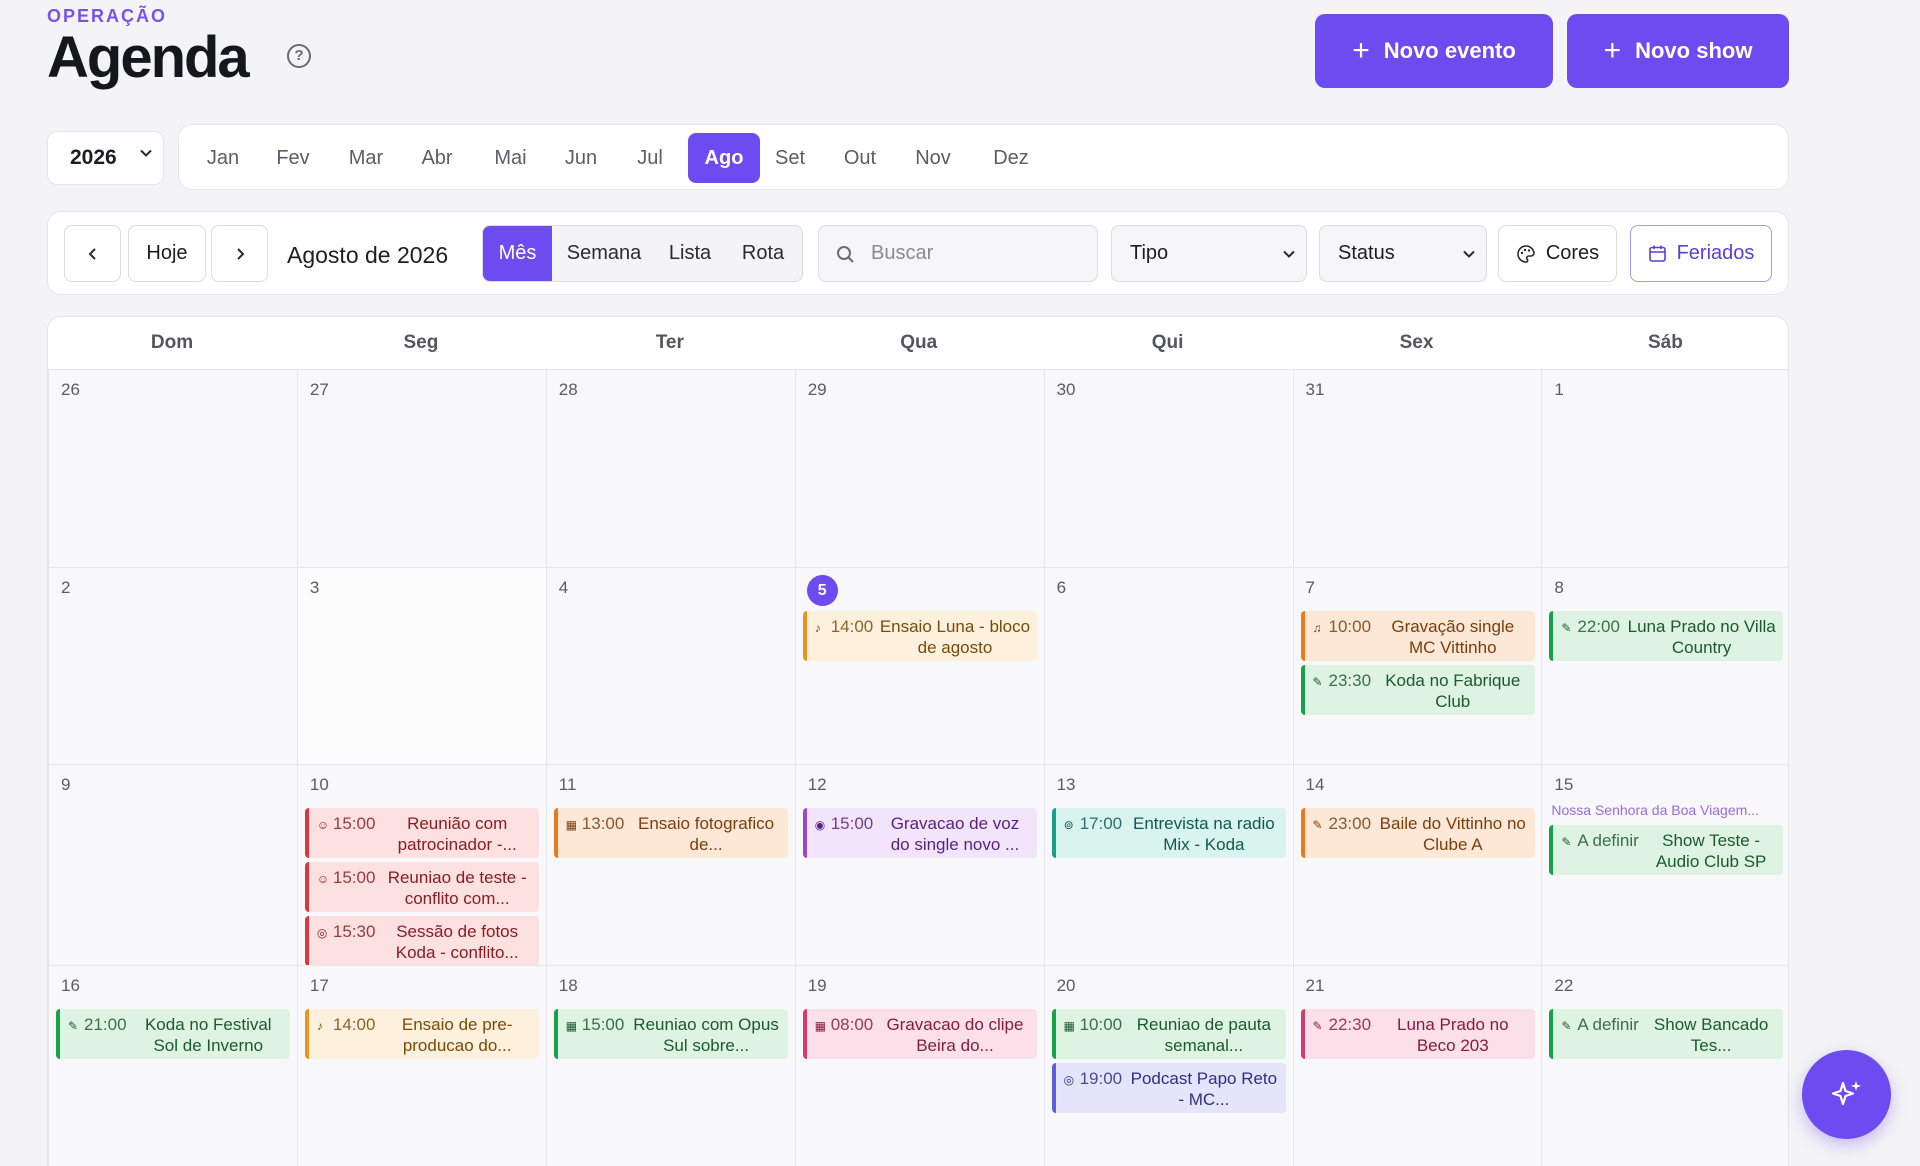 The width and height of the screenshot is (1920, 1166). I want to click on event-time: 15:00, so click(603, 1024).